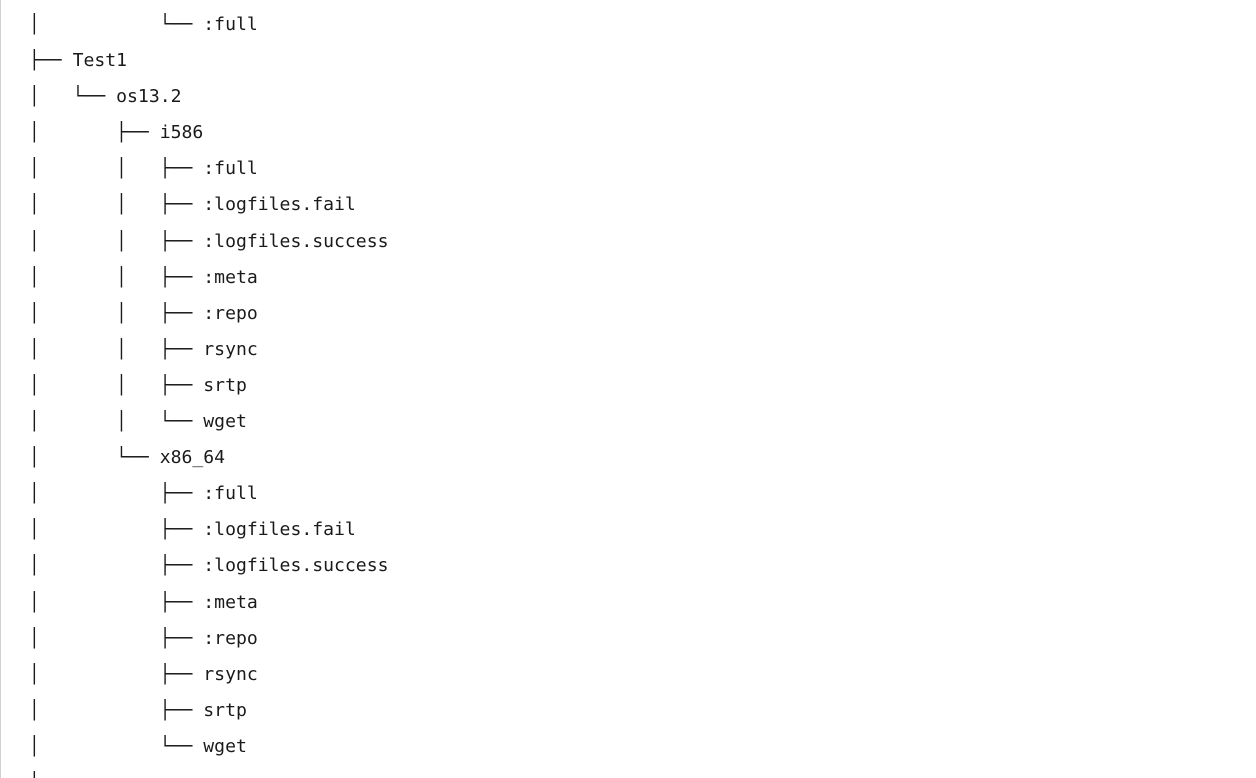 The width and height of the screenshot is (1256, 778). I want to click on tree-line: │ │ ├── rsync, so click(143, 349).